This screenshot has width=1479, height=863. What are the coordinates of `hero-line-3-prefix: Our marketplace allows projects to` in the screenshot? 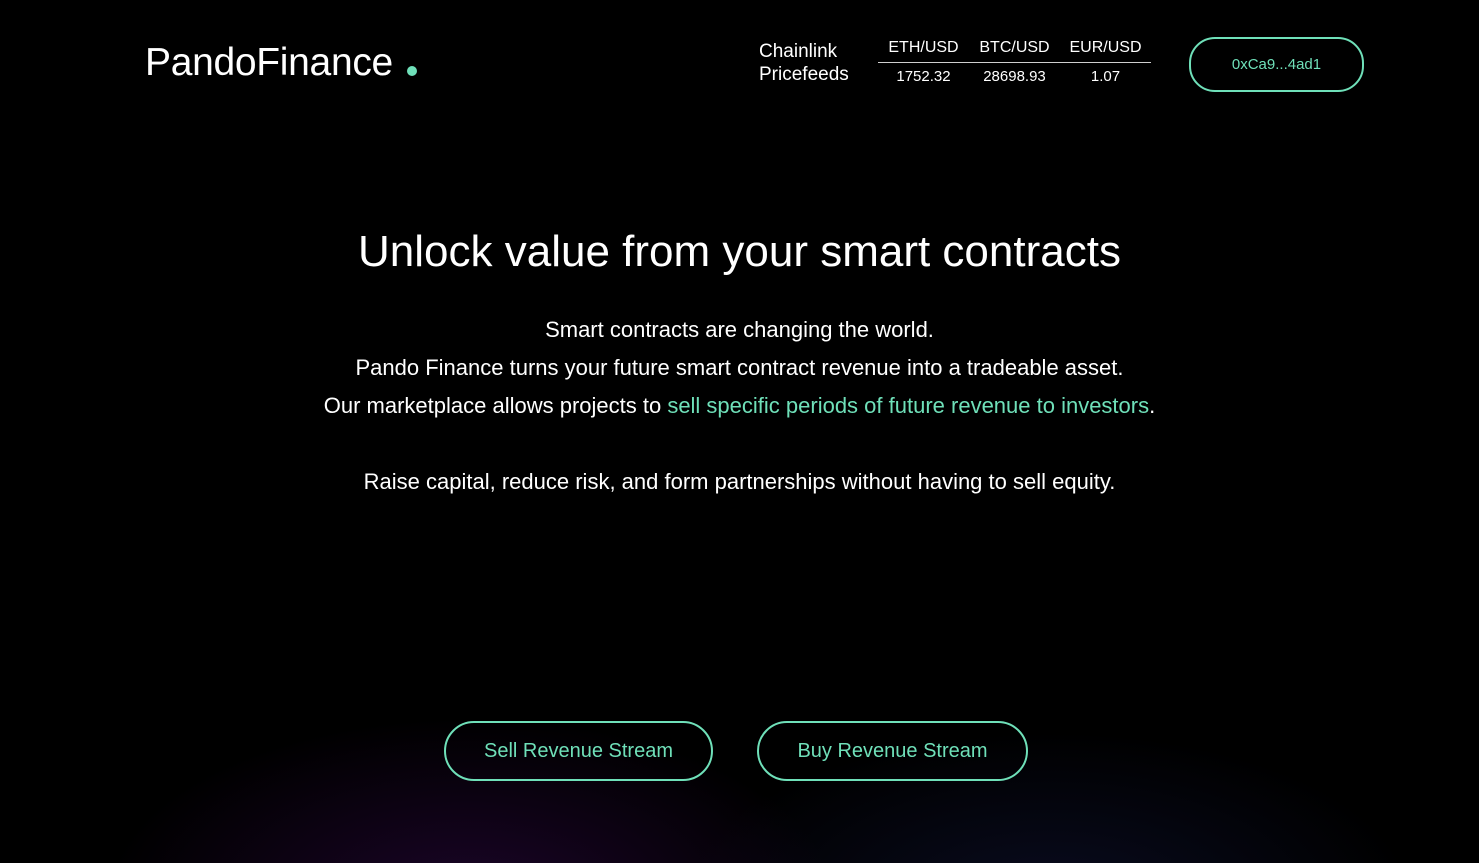 It's located at (495, 405).